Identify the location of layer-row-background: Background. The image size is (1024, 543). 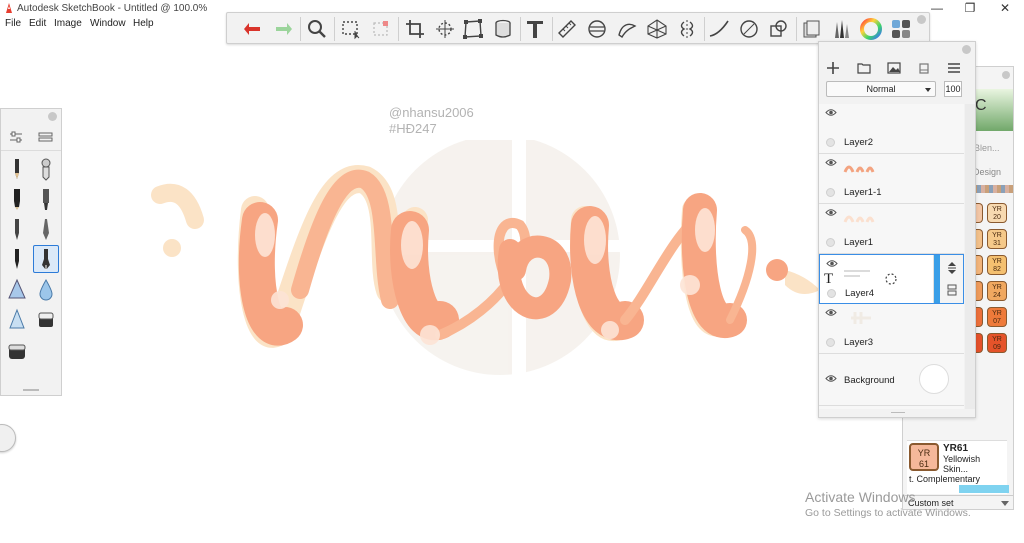
(891, 380).